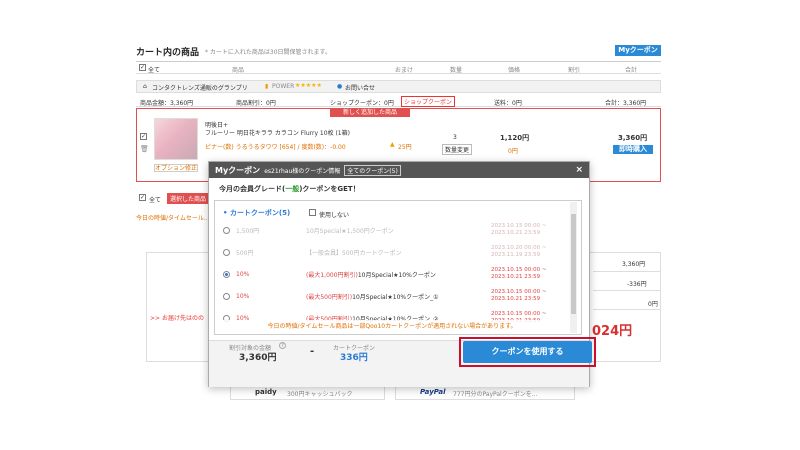  I want to click on item-total: 3,360円, so click(633, 138).